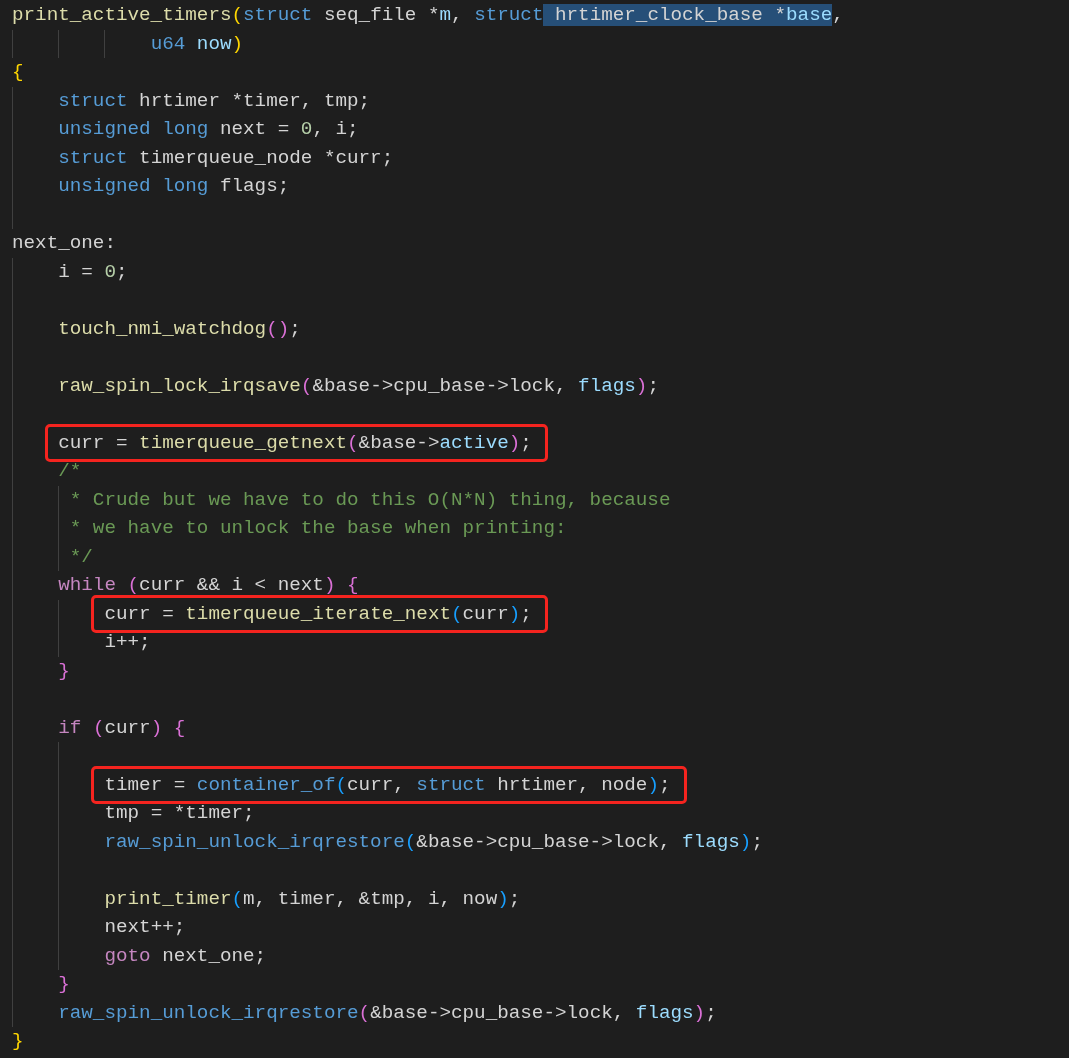 Image resolution: width=1069 pixels, height=1058 pixels. What do you see at coordinates (185, 955) in the screenshot?
I see `code-line: goto next_one;` at bounding box center [185, 955].